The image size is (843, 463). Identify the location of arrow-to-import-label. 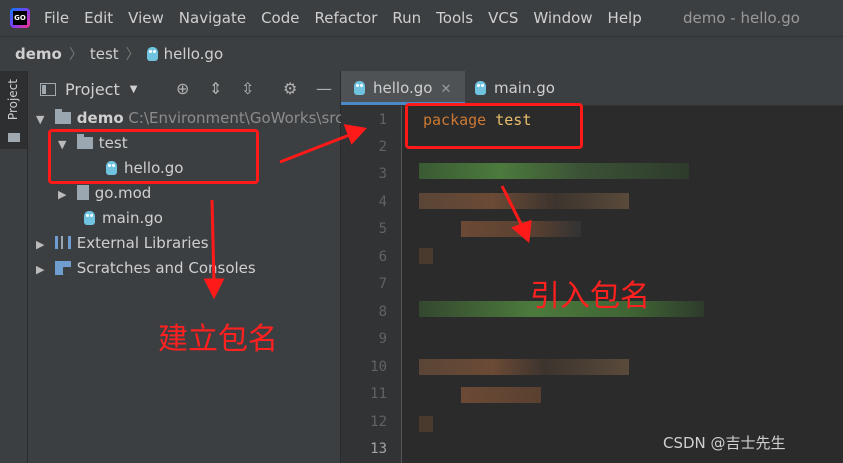
(512, 206).